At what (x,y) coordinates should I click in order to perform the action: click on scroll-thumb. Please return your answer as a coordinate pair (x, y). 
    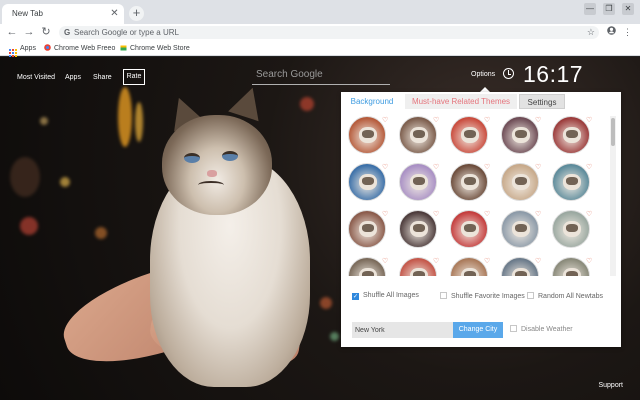
    Looking at the image, I should click on (613, 132).